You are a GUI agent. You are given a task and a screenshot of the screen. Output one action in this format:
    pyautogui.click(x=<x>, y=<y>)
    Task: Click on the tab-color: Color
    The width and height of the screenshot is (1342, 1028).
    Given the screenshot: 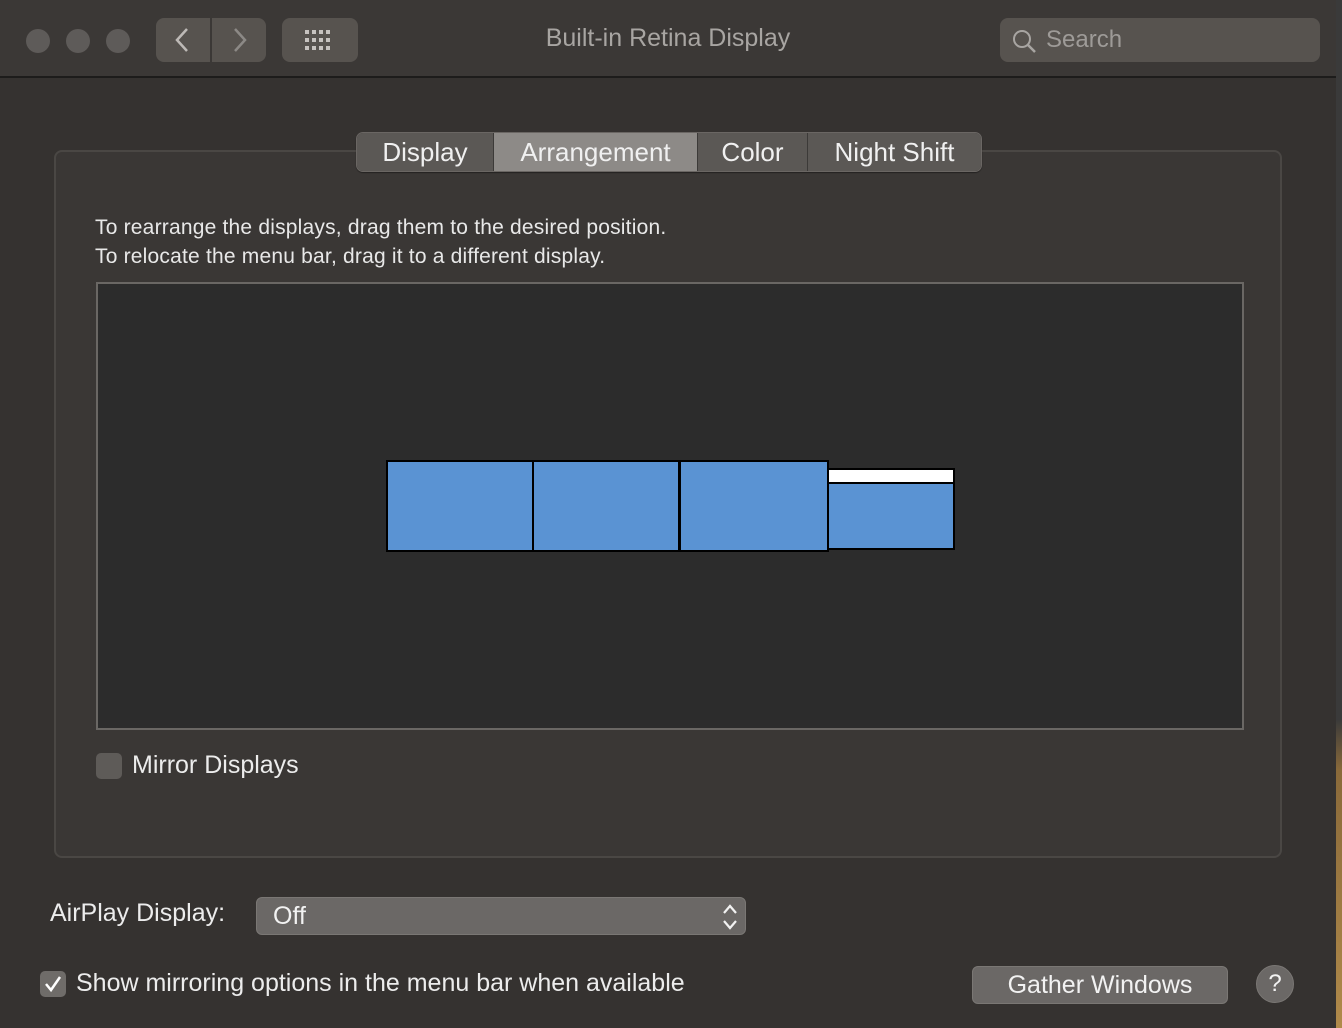 What is the action you would take?
    pyautogui.click(x=752, y=152)
    